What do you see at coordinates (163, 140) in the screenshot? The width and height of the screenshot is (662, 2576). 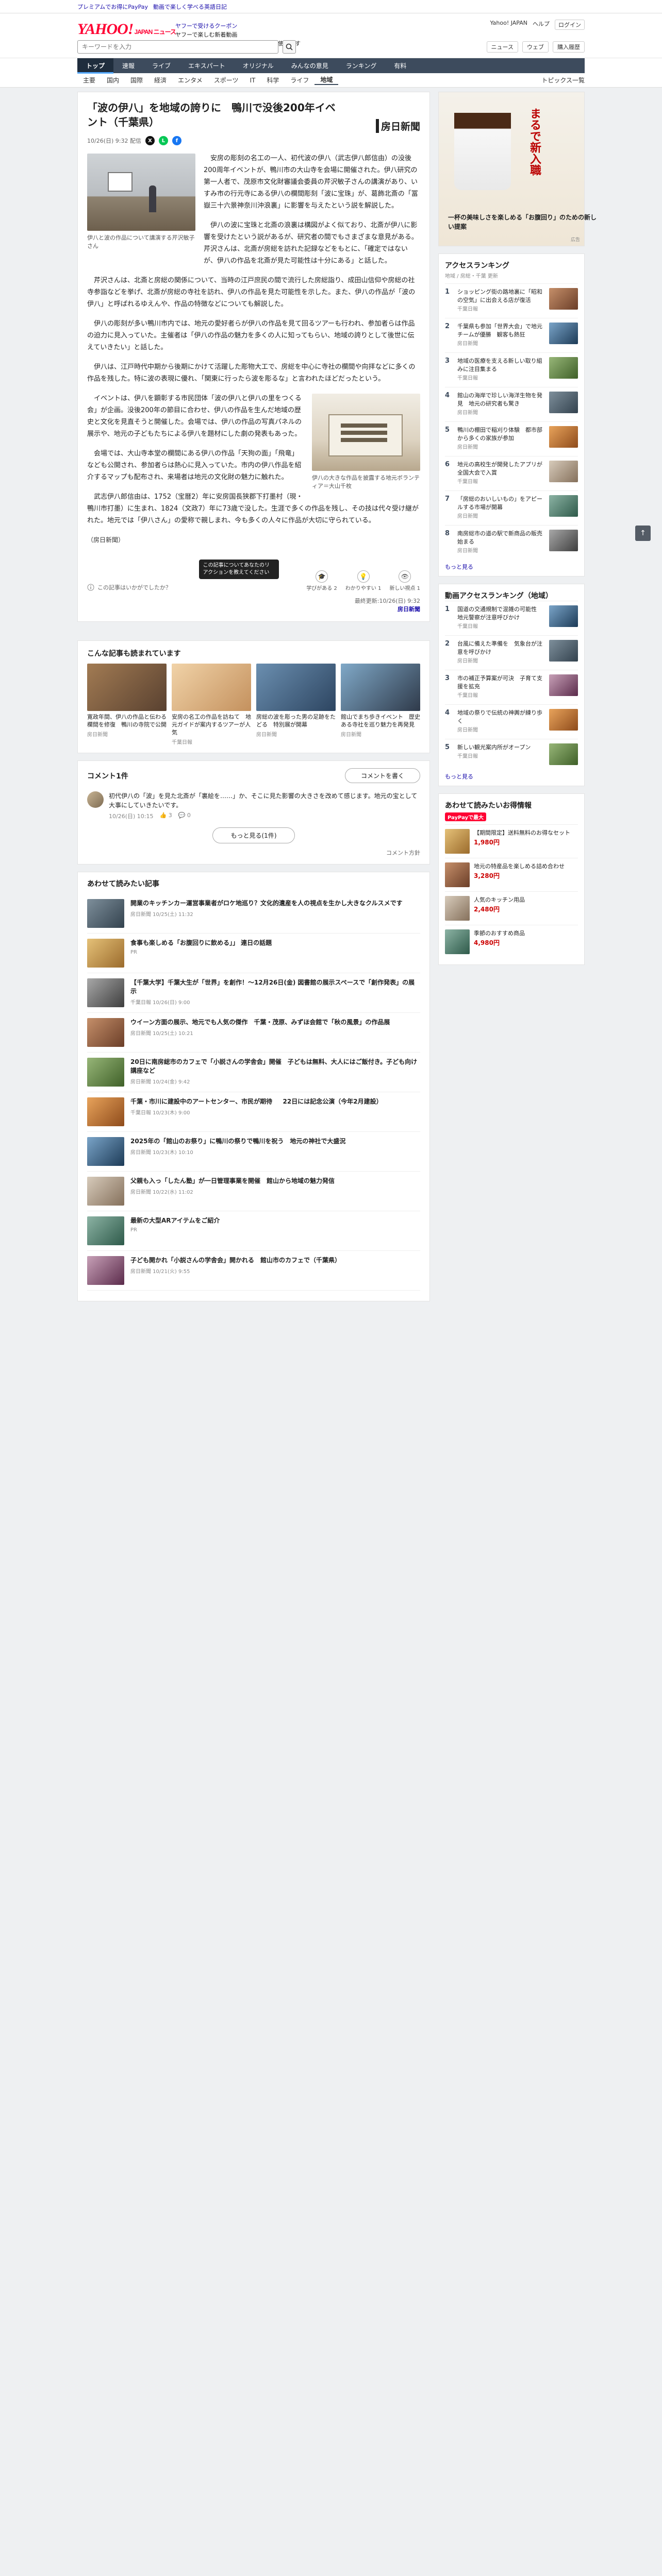 I see `line-share-icon: L` at bounding box center [163, 140].